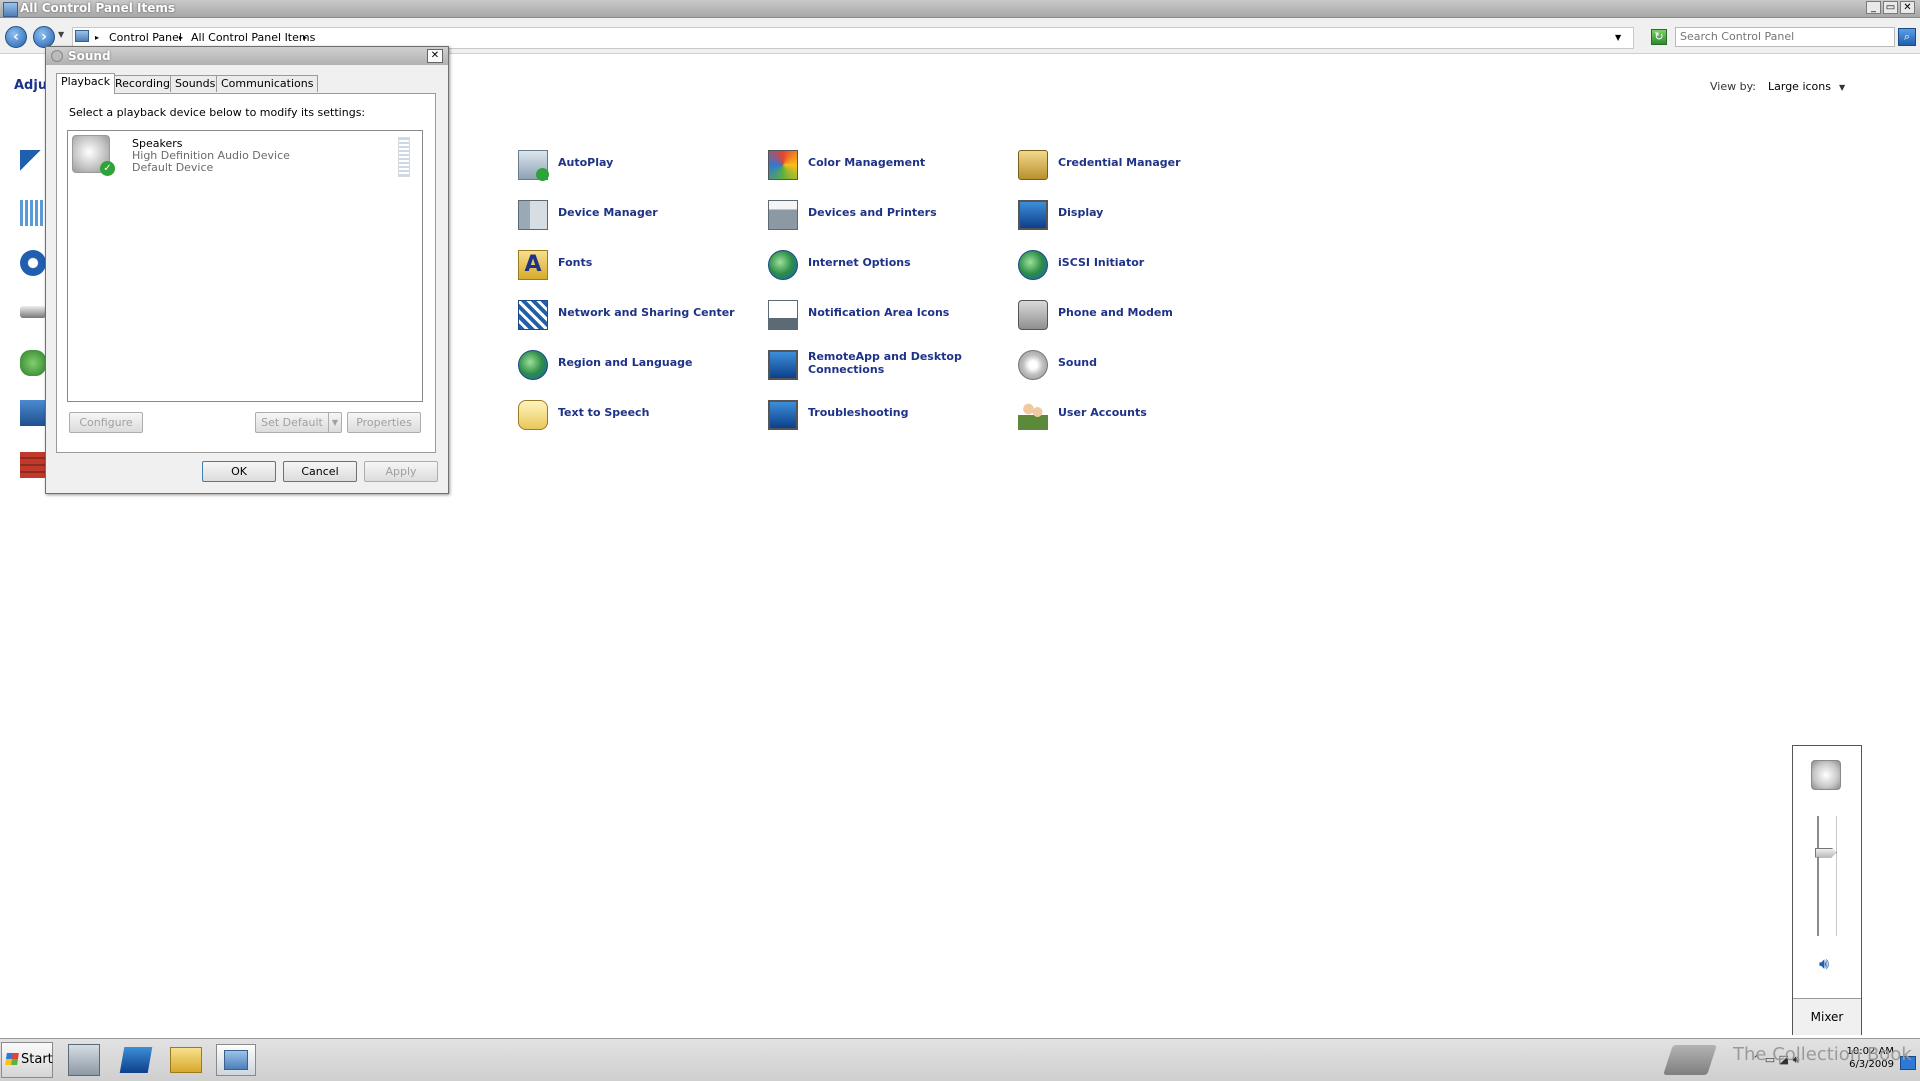 The width and height of the screenshot is (1920, 1081). I want to click on printer-icon, so click(783, 215).